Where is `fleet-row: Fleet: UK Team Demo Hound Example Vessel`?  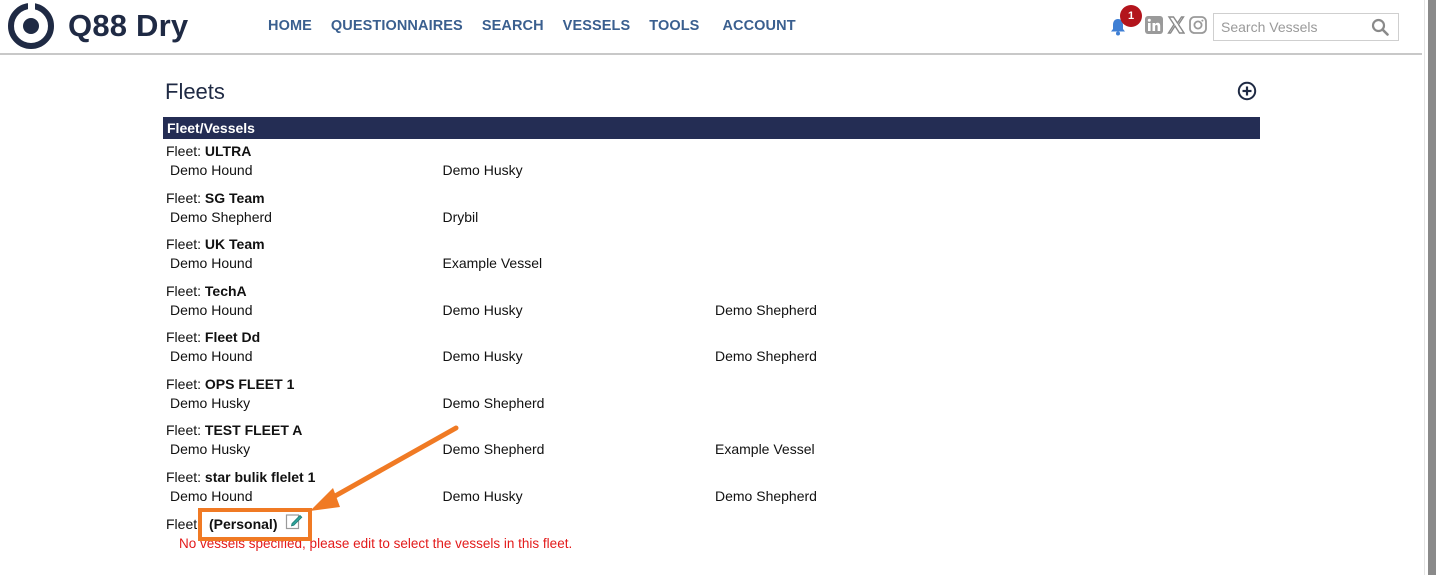 fleet-row: Fleet: UK Team Demo Hound Example Vessel is located at coordinates (711, 257).